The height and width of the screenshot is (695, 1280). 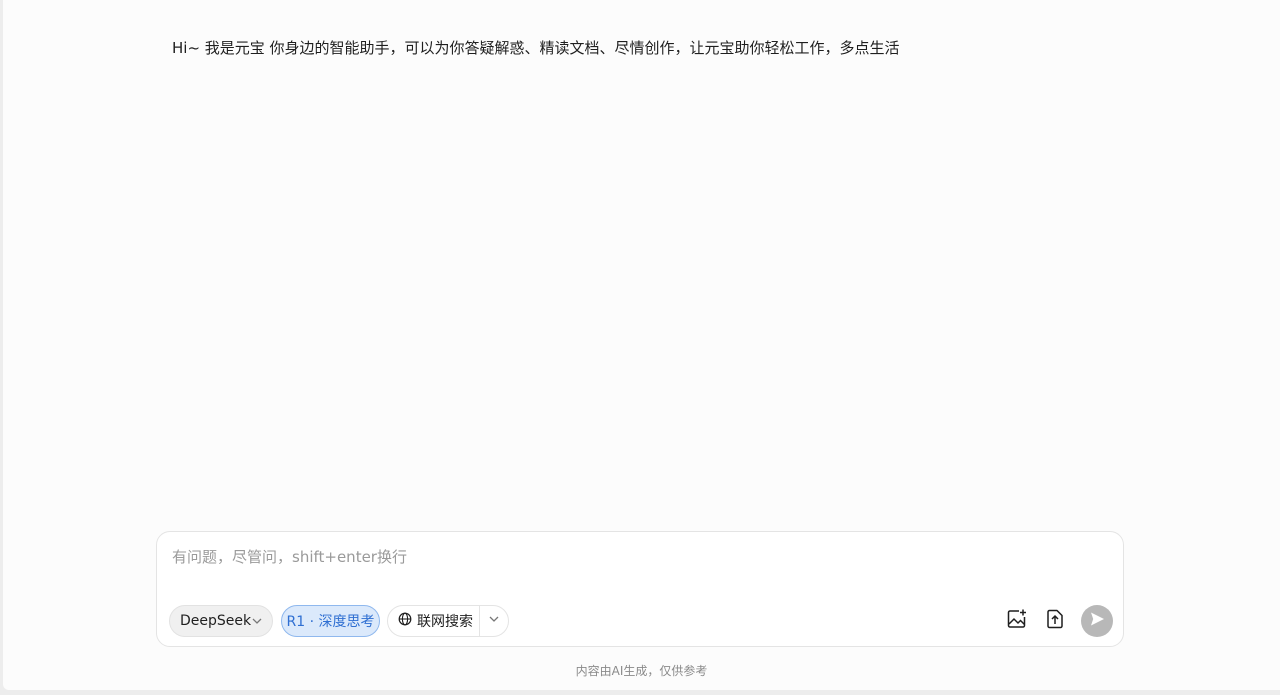 What do you see at coordinates (641, 671) in the screenshot?
I see `ai-disclaimer: 内容由AI生成，仅供参考` at bounding box center [641, 671].